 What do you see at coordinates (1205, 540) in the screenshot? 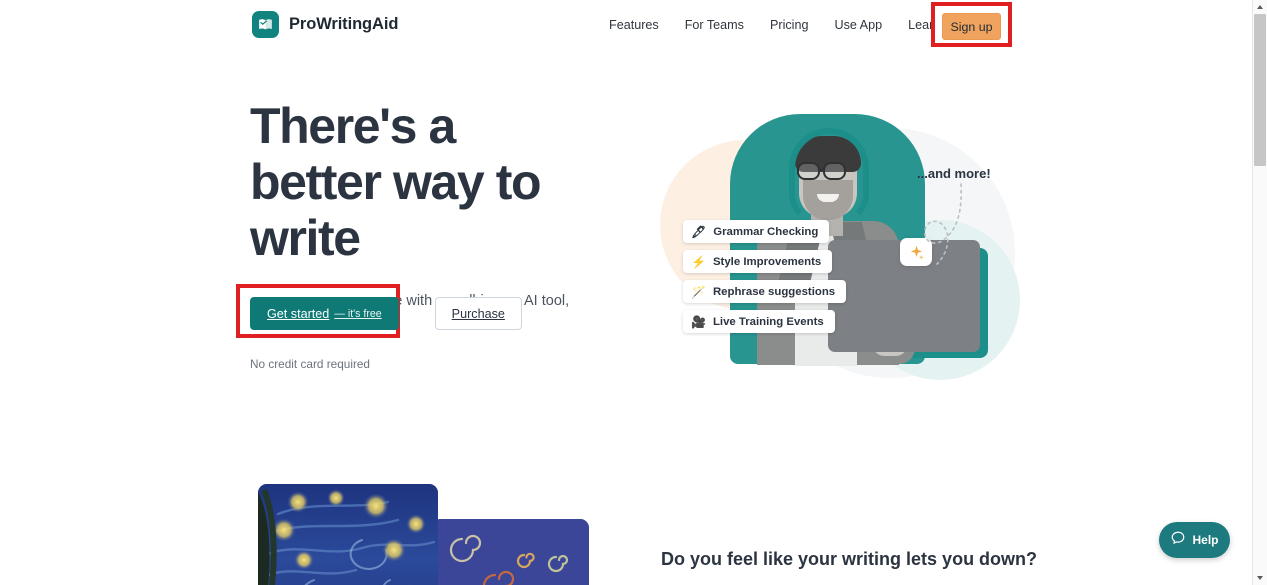
I see `help-label: Help` at bounding box center [1205, 540].